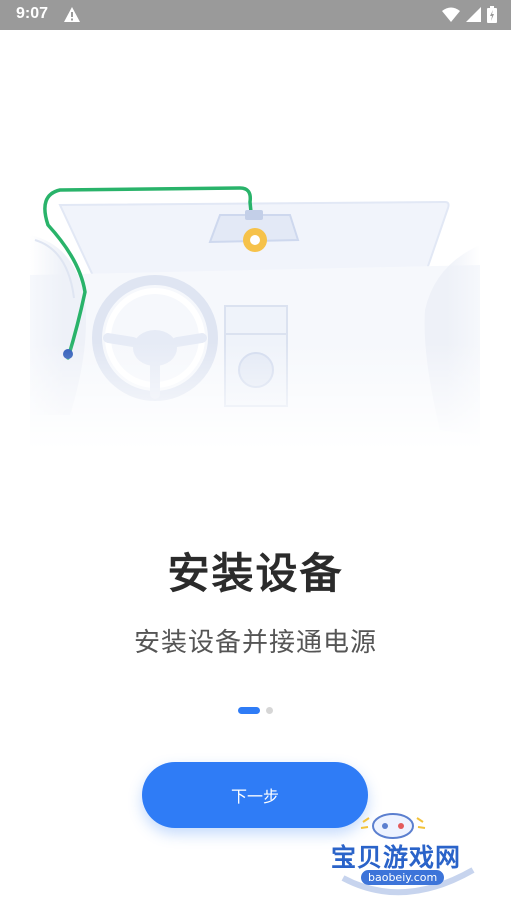 Image resolution: width=511 pixels, height=908 pixels. I want to click on watermark-url: baobeiy.com, so click(403, 877).